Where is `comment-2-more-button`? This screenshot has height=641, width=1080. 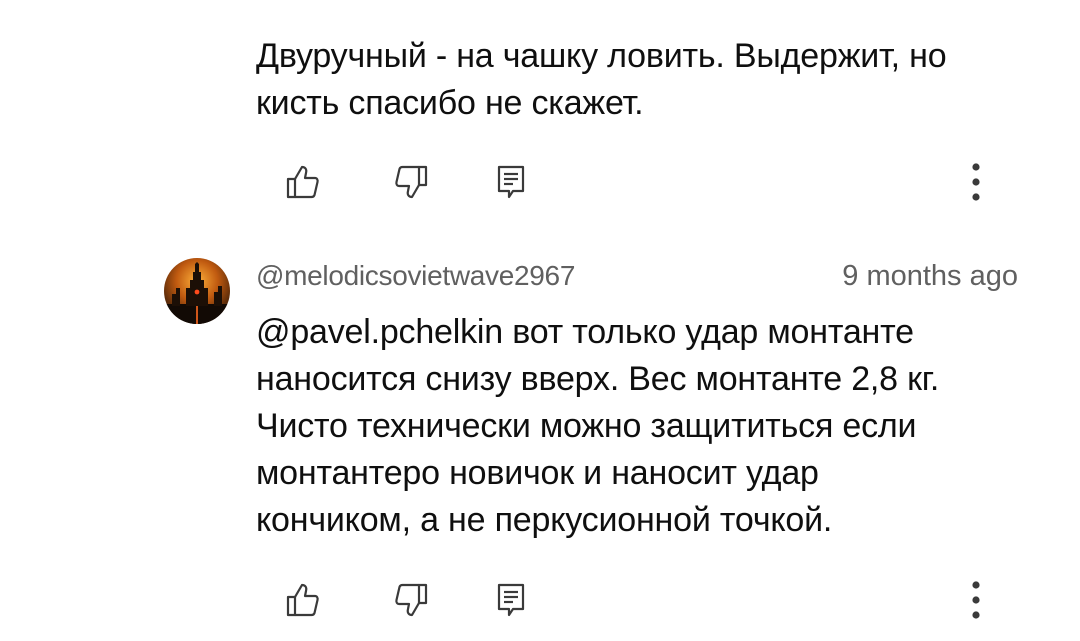
comment-2-more-button is located at coordinates (976, 600).